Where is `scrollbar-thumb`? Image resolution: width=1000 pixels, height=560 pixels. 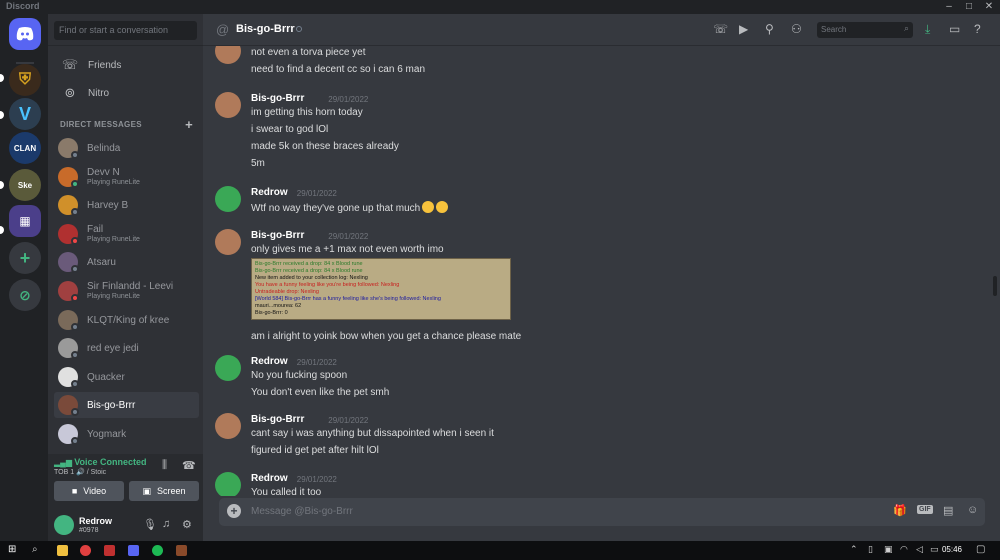
scrollbar-thumb is located at coordinates (995, 286).